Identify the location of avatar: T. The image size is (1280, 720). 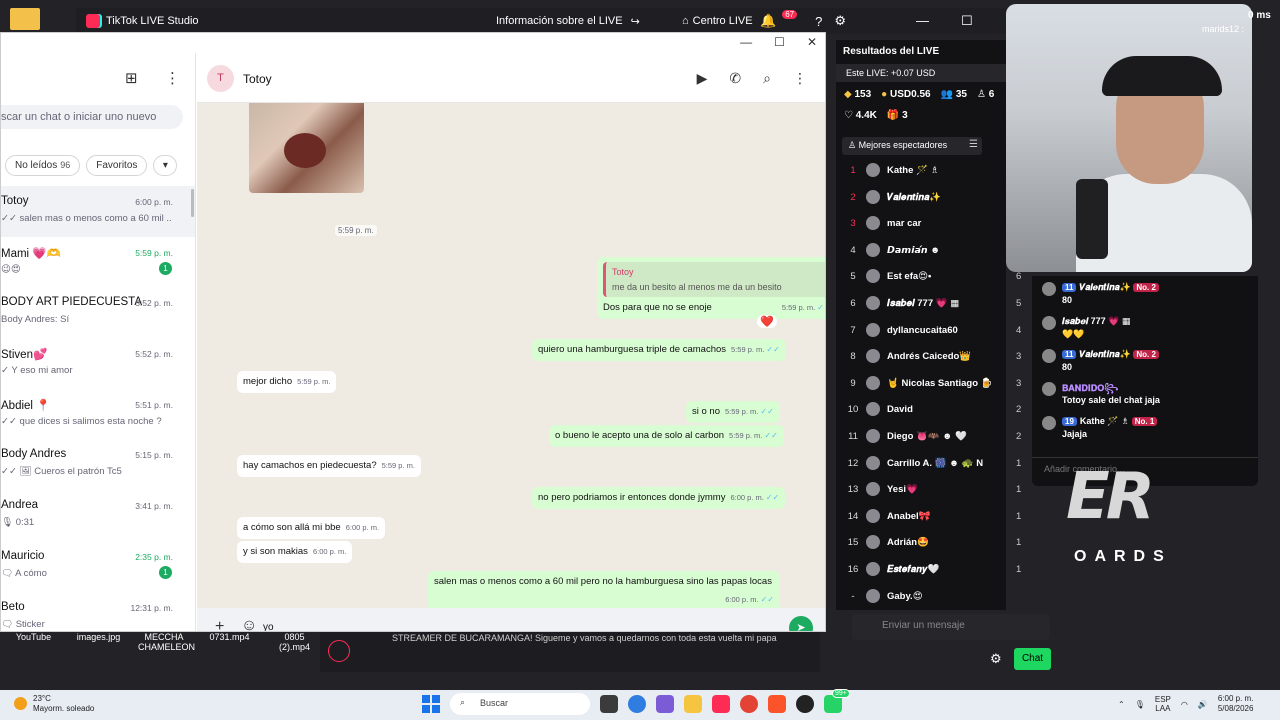
(220, 78).